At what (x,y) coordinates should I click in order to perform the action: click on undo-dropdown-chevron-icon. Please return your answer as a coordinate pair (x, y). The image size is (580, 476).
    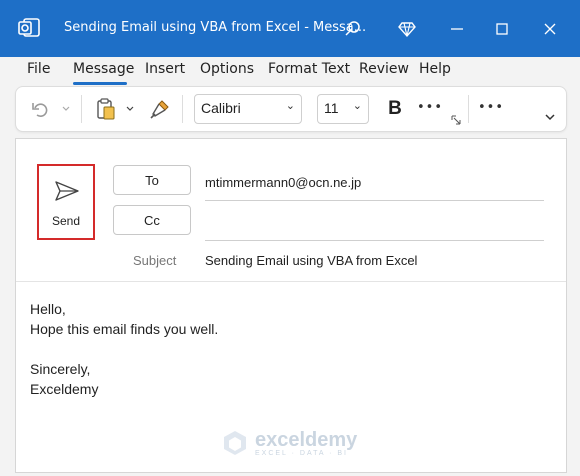
    Looking at the image, I should click on (66, 109).